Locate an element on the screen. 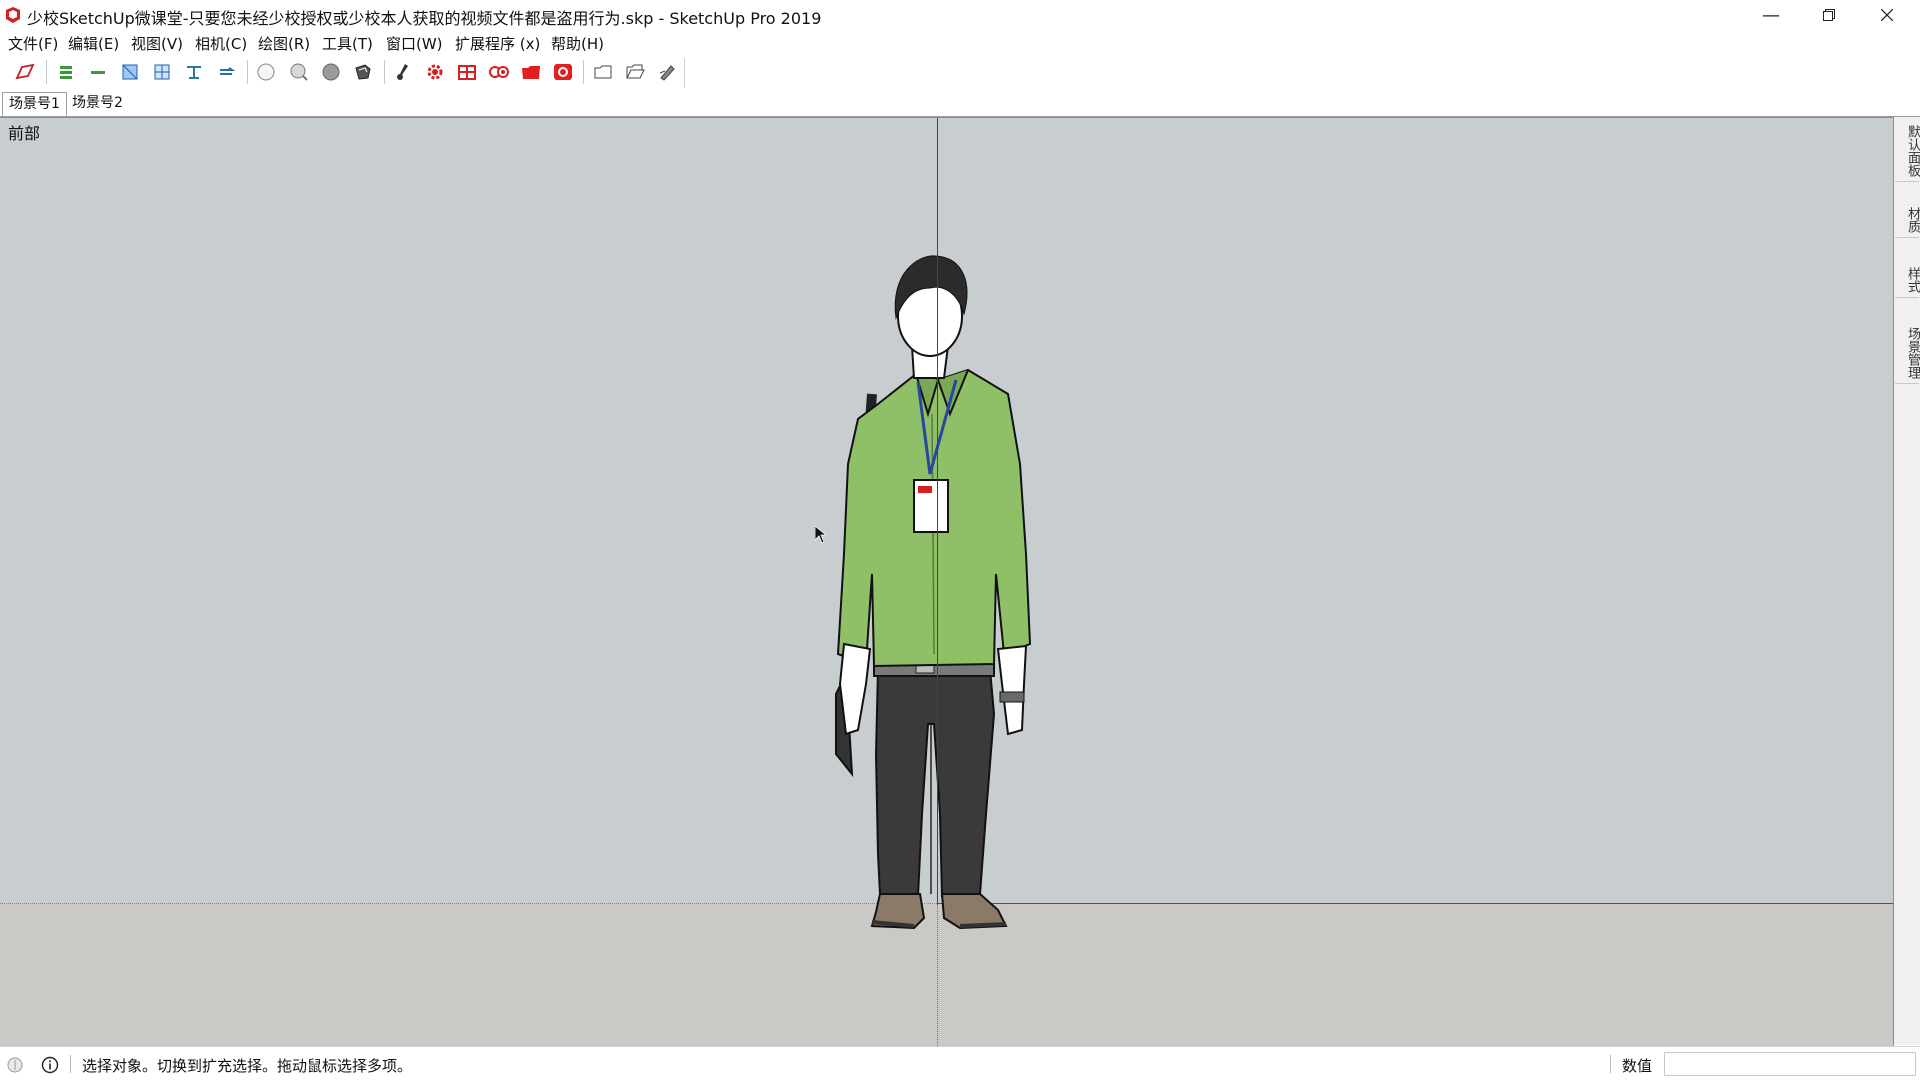  table-grid-icon is located at coordinates (467, 72).